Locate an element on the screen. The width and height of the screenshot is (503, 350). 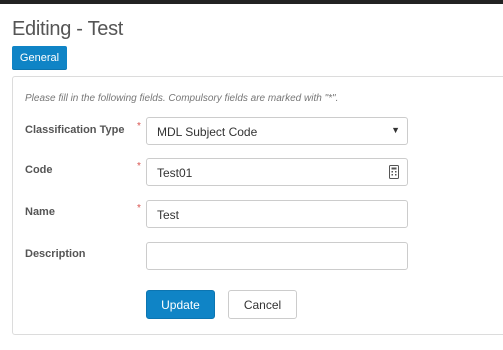
update-button: Update is located at coordinates (180, 304).